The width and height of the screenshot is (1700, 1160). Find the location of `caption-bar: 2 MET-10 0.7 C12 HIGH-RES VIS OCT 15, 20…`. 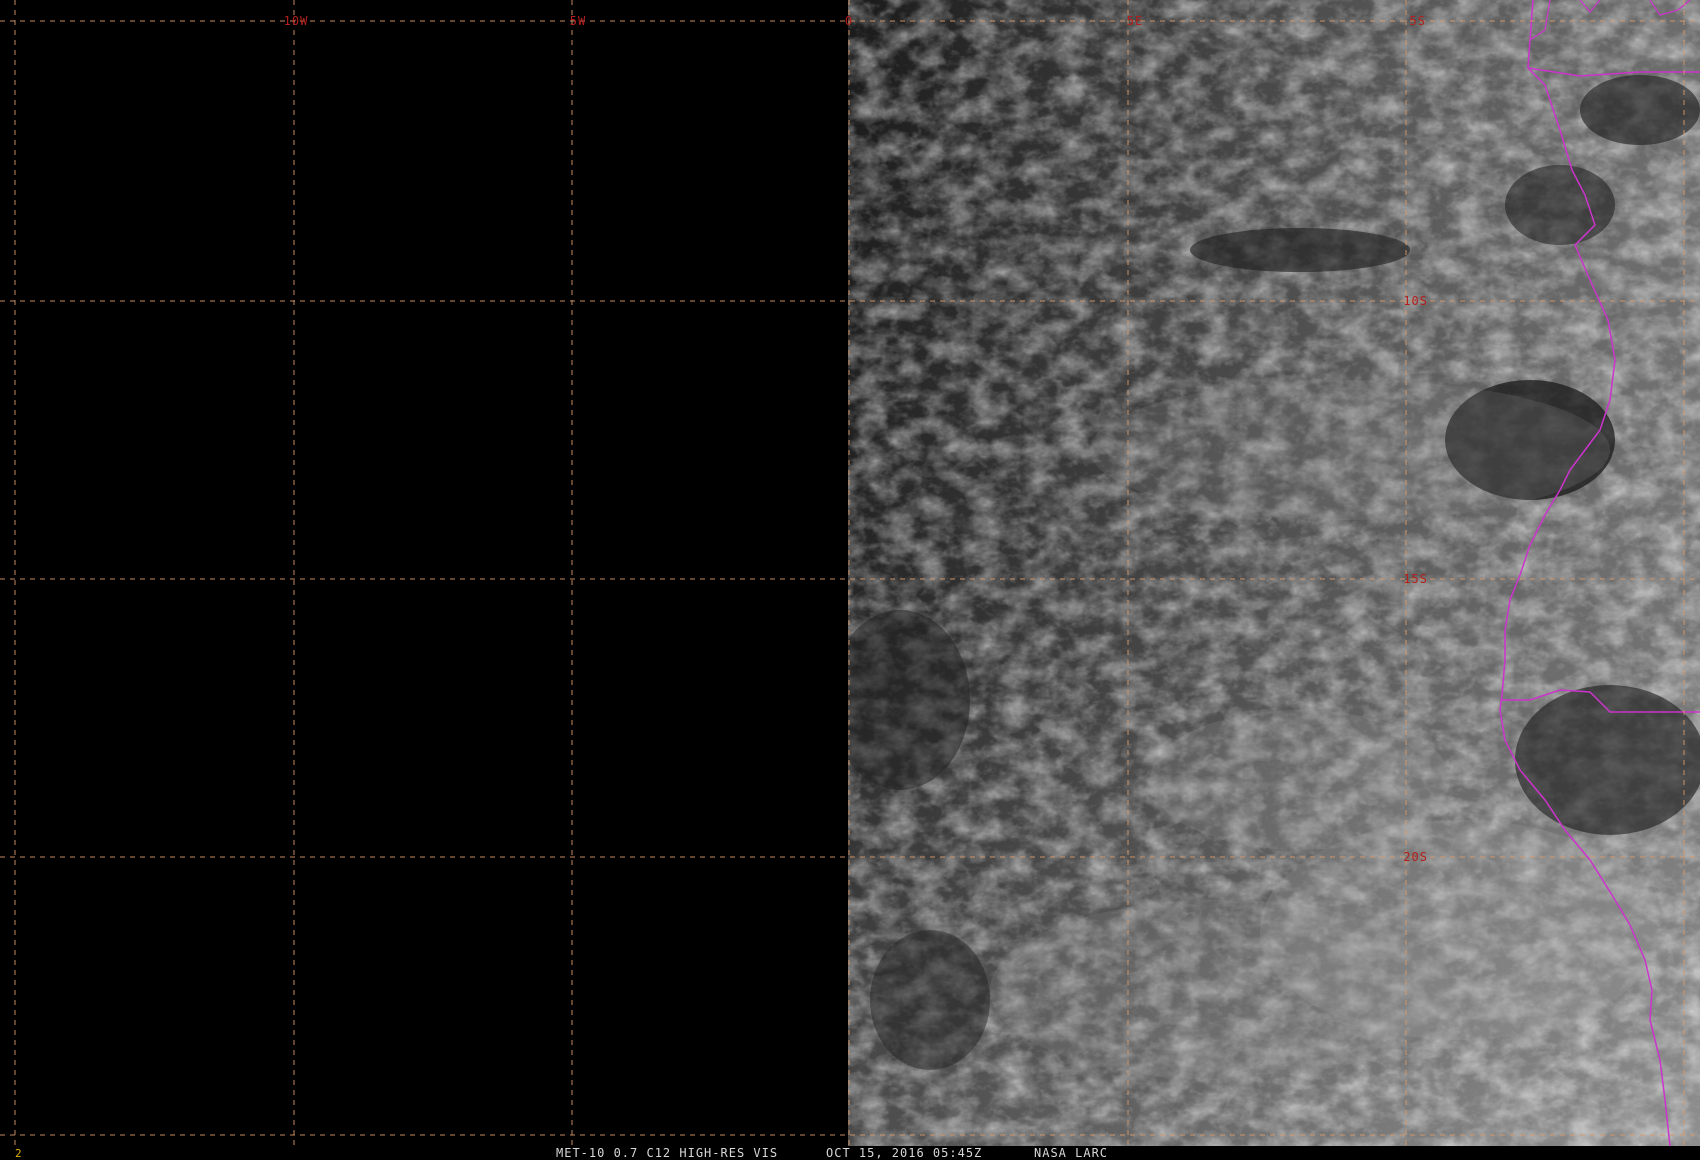

caption-bar: 2 MET-10 0.7 C12 HIGH-RES VIS OCT 15, 20… is located at coordinates (850, 1153).